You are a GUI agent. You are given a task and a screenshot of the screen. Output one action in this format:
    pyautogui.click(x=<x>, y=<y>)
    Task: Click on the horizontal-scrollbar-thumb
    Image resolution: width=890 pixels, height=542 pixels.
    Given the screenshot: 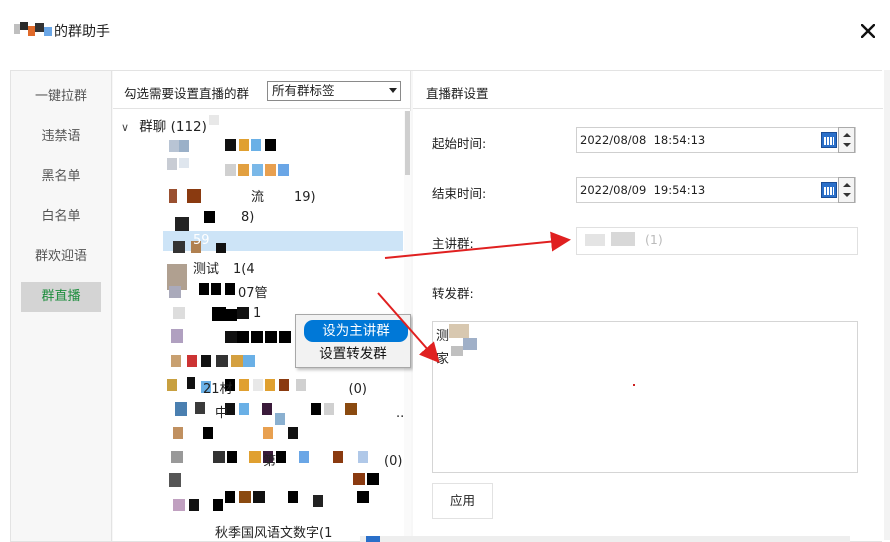 What is the action you would take?
    pyautogui.click(x=373, y=539)
    